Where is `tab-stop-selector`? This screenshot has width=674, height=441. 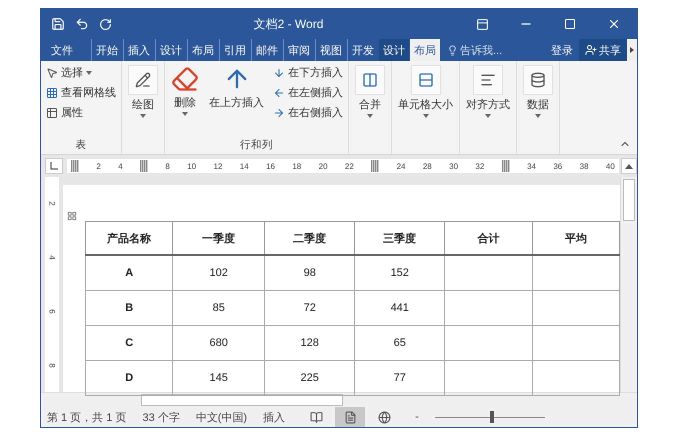
tab-stop-selector is located at coordinates (54, 166).